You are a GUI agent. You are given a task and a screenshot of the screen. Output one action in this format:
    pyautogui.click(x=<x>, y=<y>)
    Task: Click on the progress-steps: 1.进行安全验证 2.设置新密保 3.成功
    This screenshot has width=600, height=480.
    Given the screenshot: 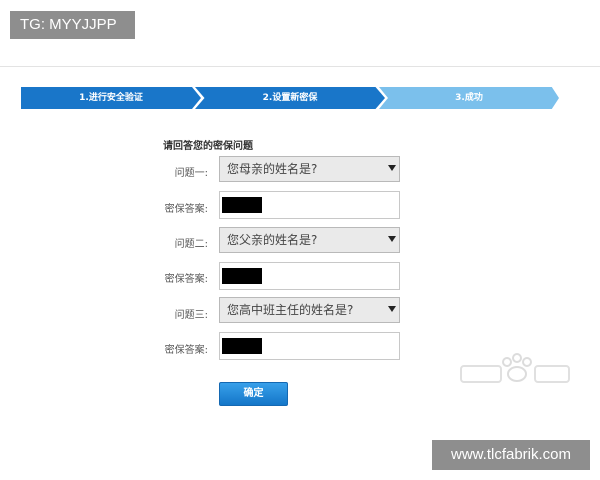 What is the action you would take?
    pyautogui.click(x=291, y=98)
    